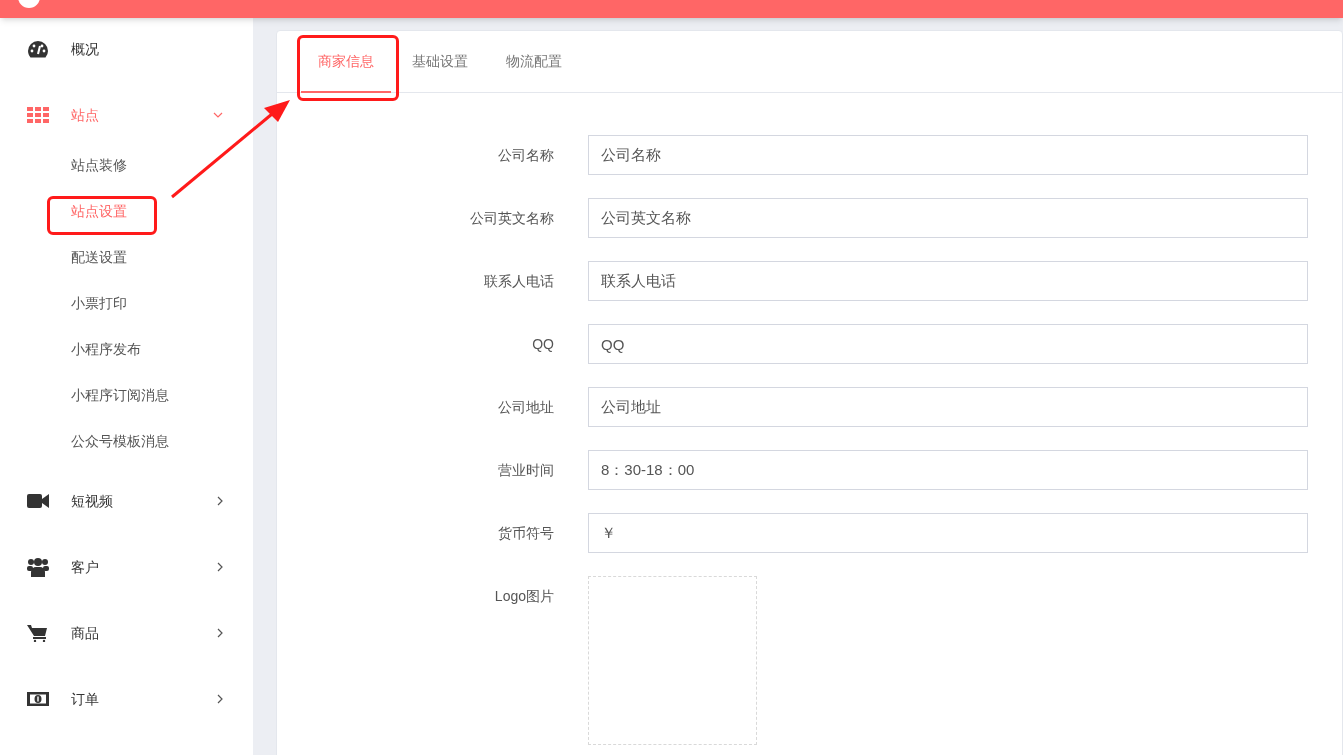 Image resolution: width=1343 pixels, height=755 pixels. I want to click on users-icon, so click(38, 567).